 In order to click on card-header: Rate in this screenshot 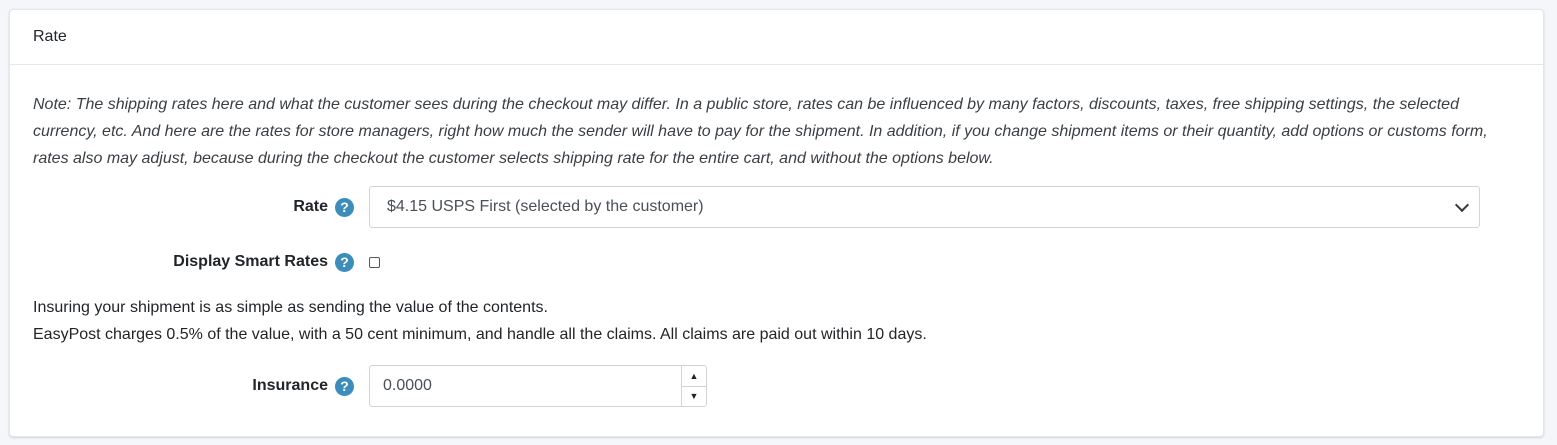, I will do `click(776, 37)`.